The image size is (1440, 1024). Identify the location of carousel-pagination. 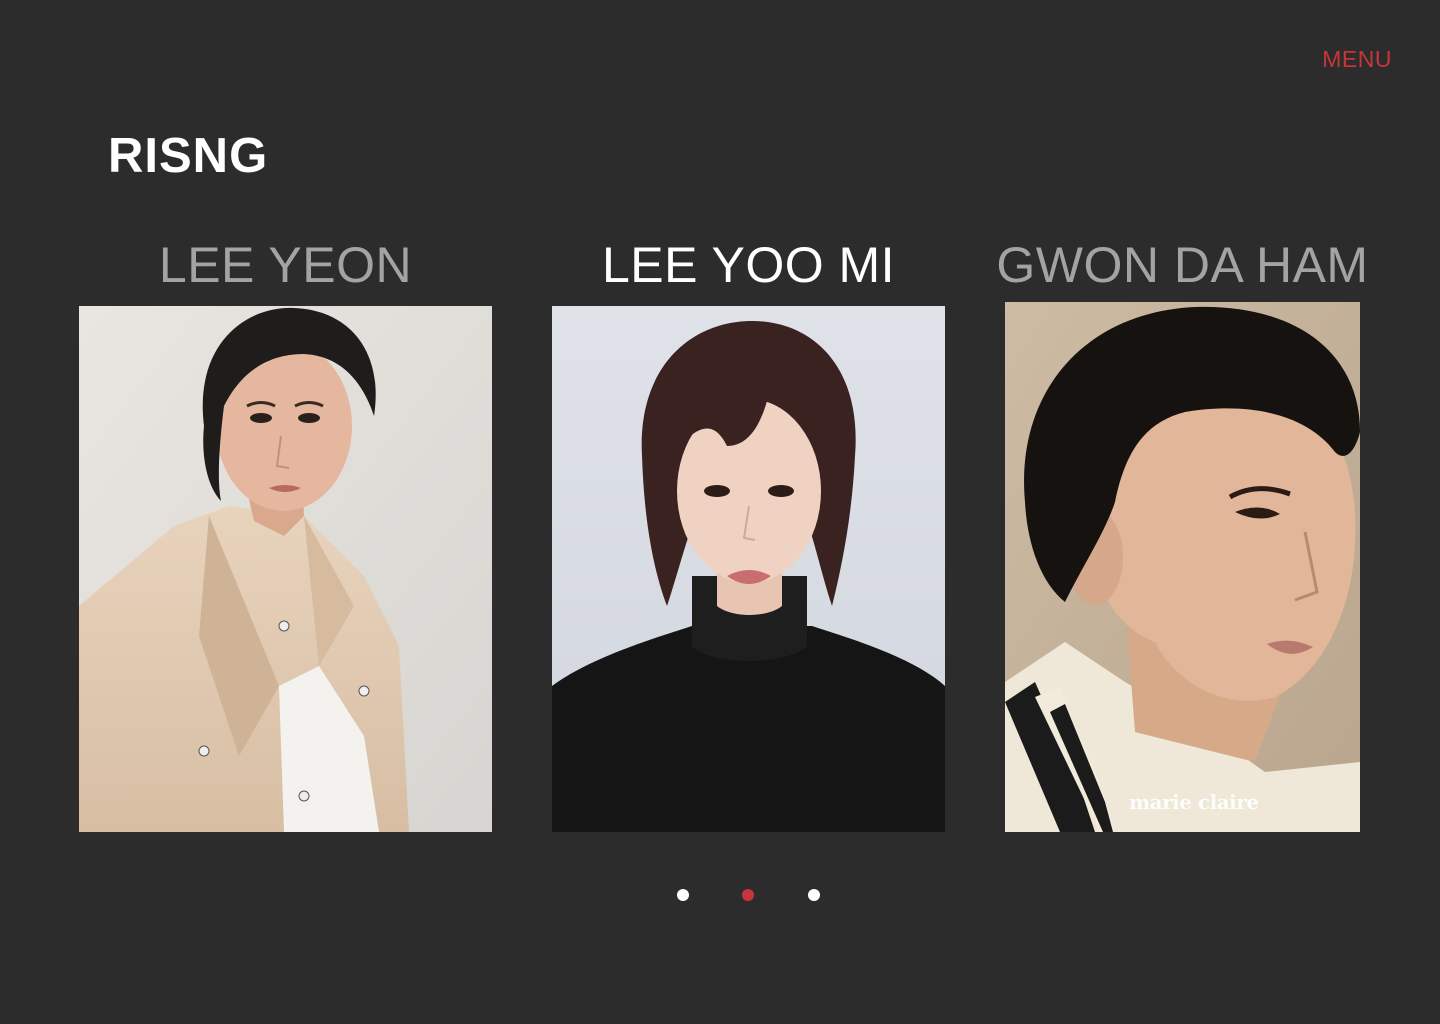
(720, 896).